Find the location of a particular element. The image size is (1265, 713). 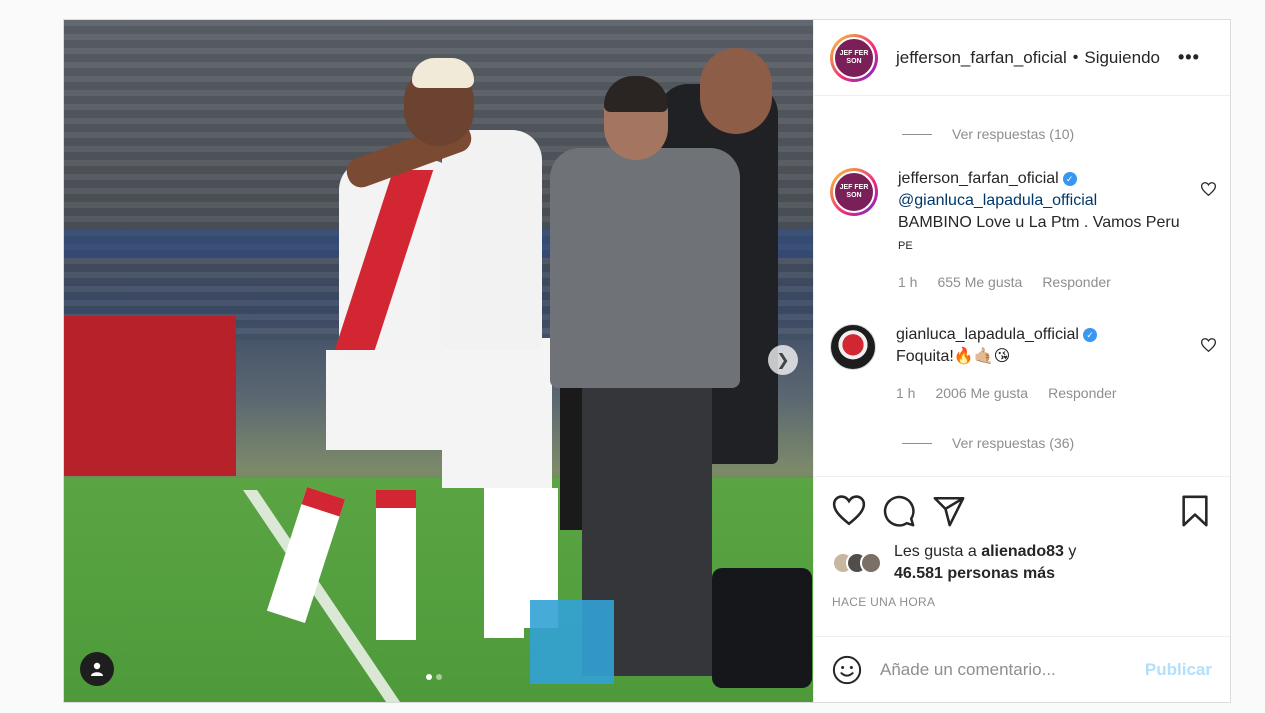

comment-avatar-image: JEF FER SON is located at coordinates (854, 192).